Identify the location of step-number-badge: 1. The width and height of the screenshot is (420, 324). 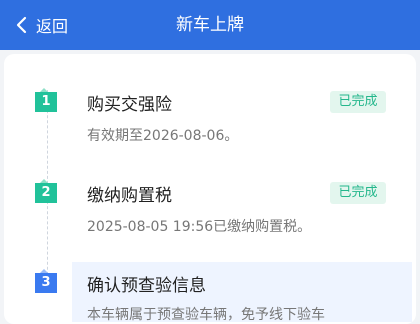
(46, 100).